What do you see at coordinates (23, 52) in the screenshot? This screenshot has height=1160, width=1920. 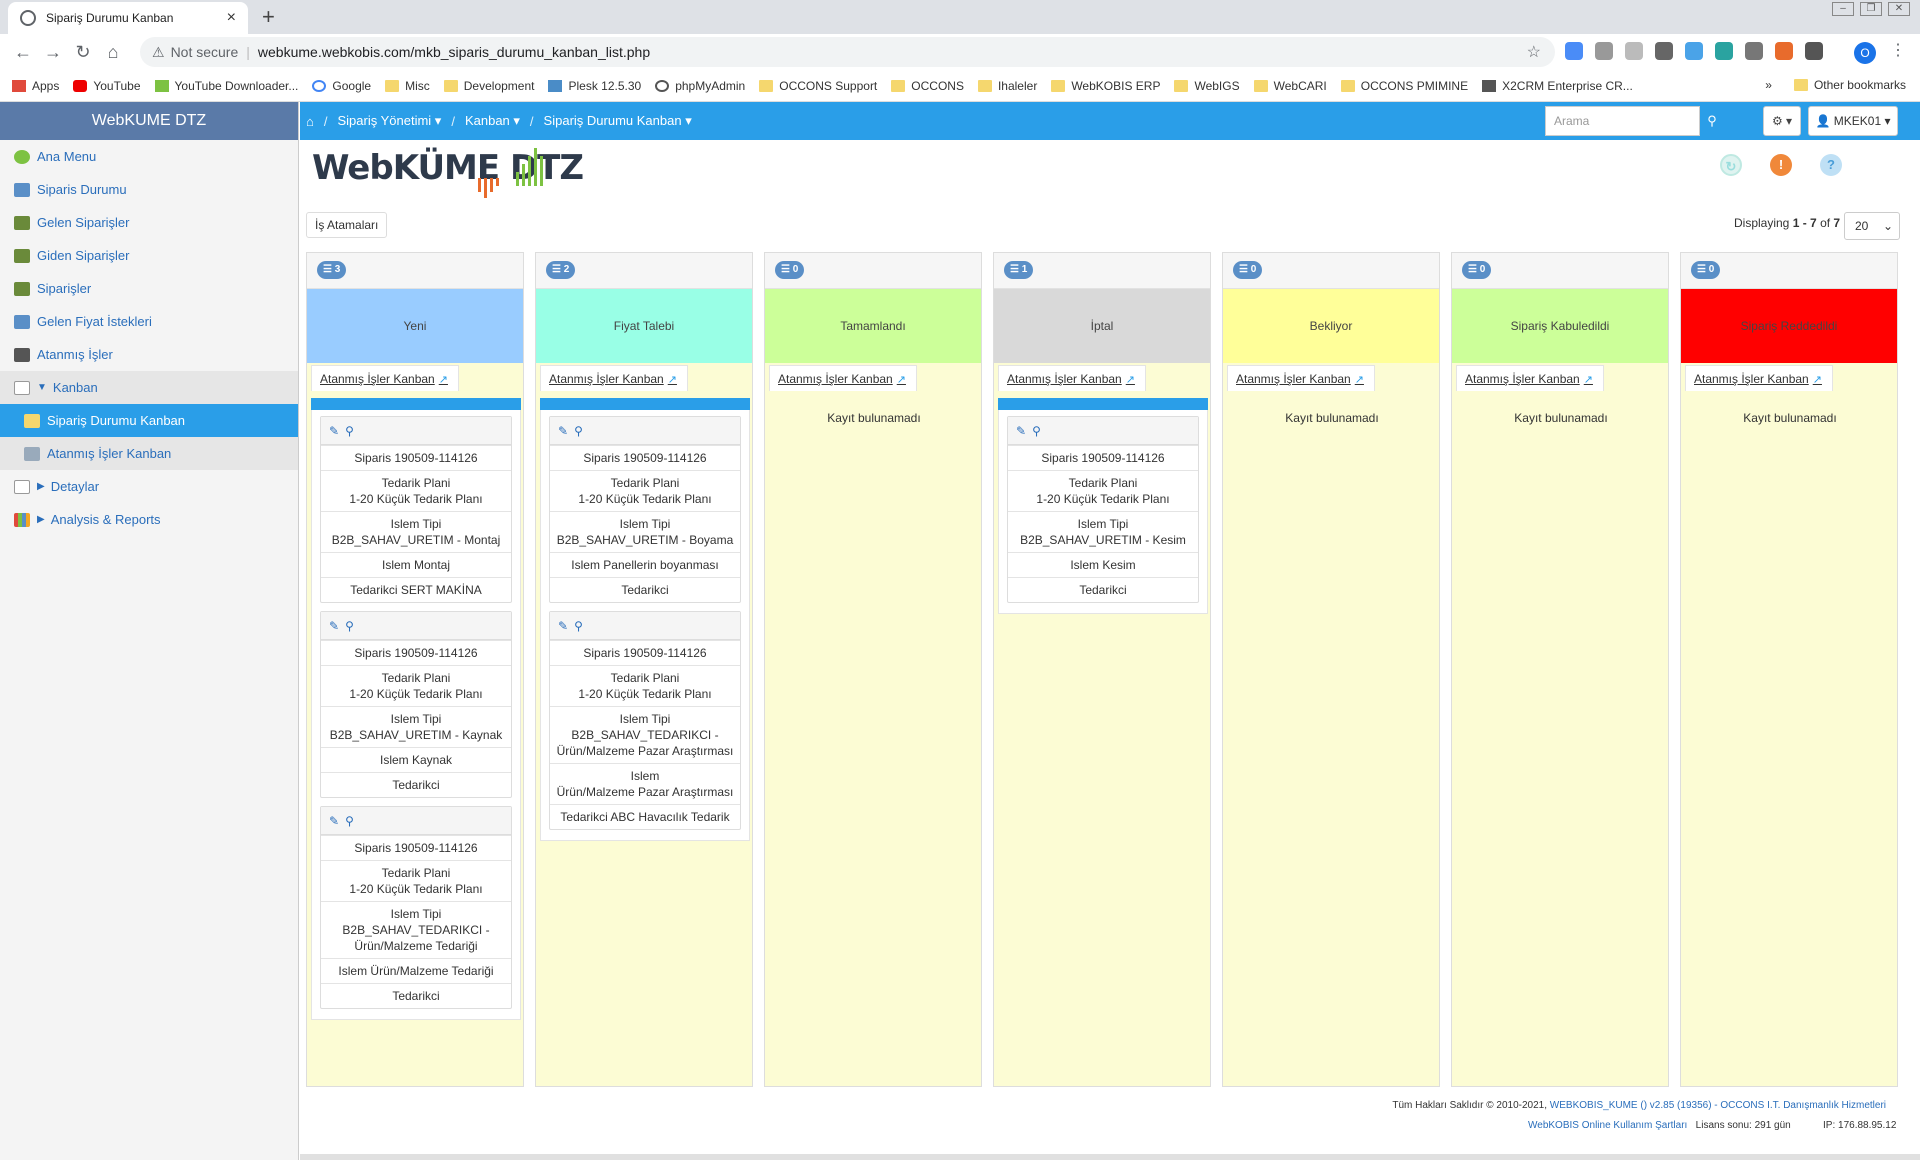 I see `back-icon: ←` at bounding box center [23, 52].